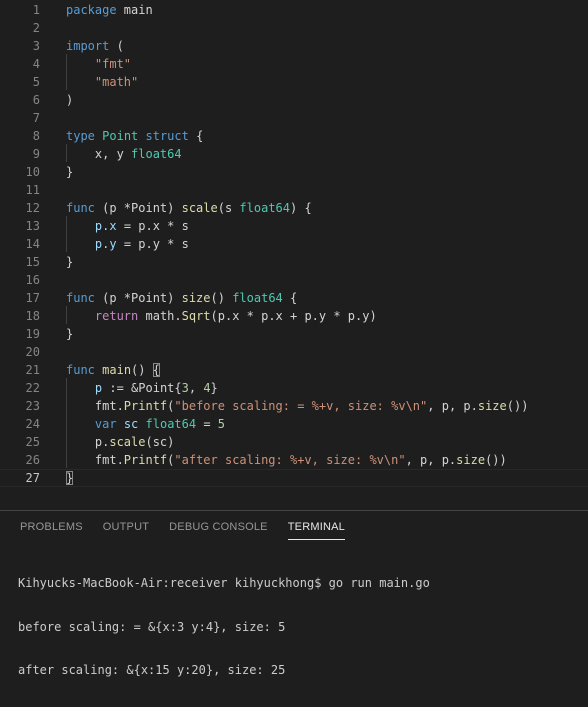  I want to click on tab-output: OUTPUT, so click(126, 530).